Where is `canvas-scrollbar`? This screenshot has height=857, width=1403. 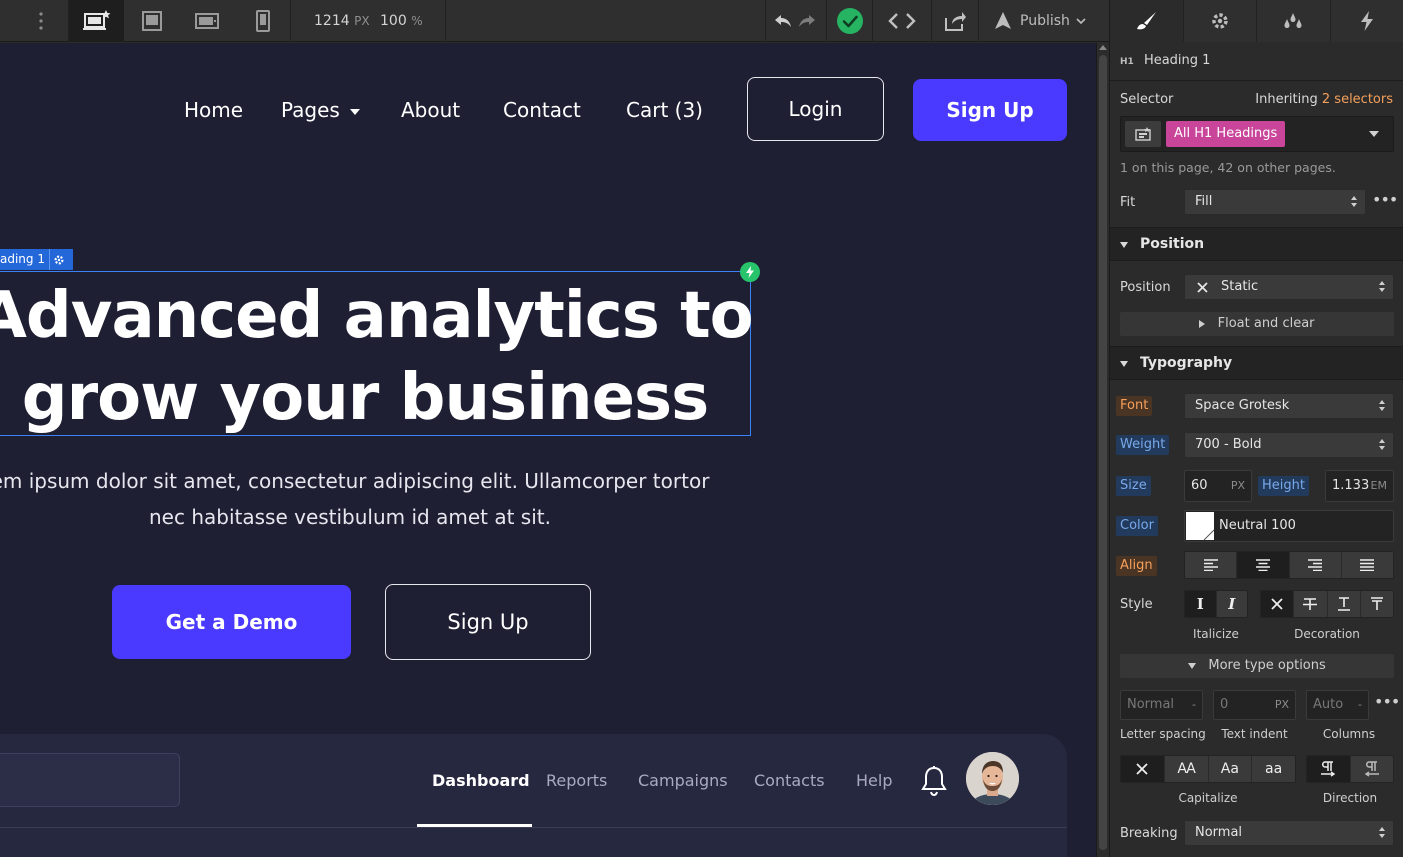
canvas-scrollbar is located at coordinates (1102, 450).